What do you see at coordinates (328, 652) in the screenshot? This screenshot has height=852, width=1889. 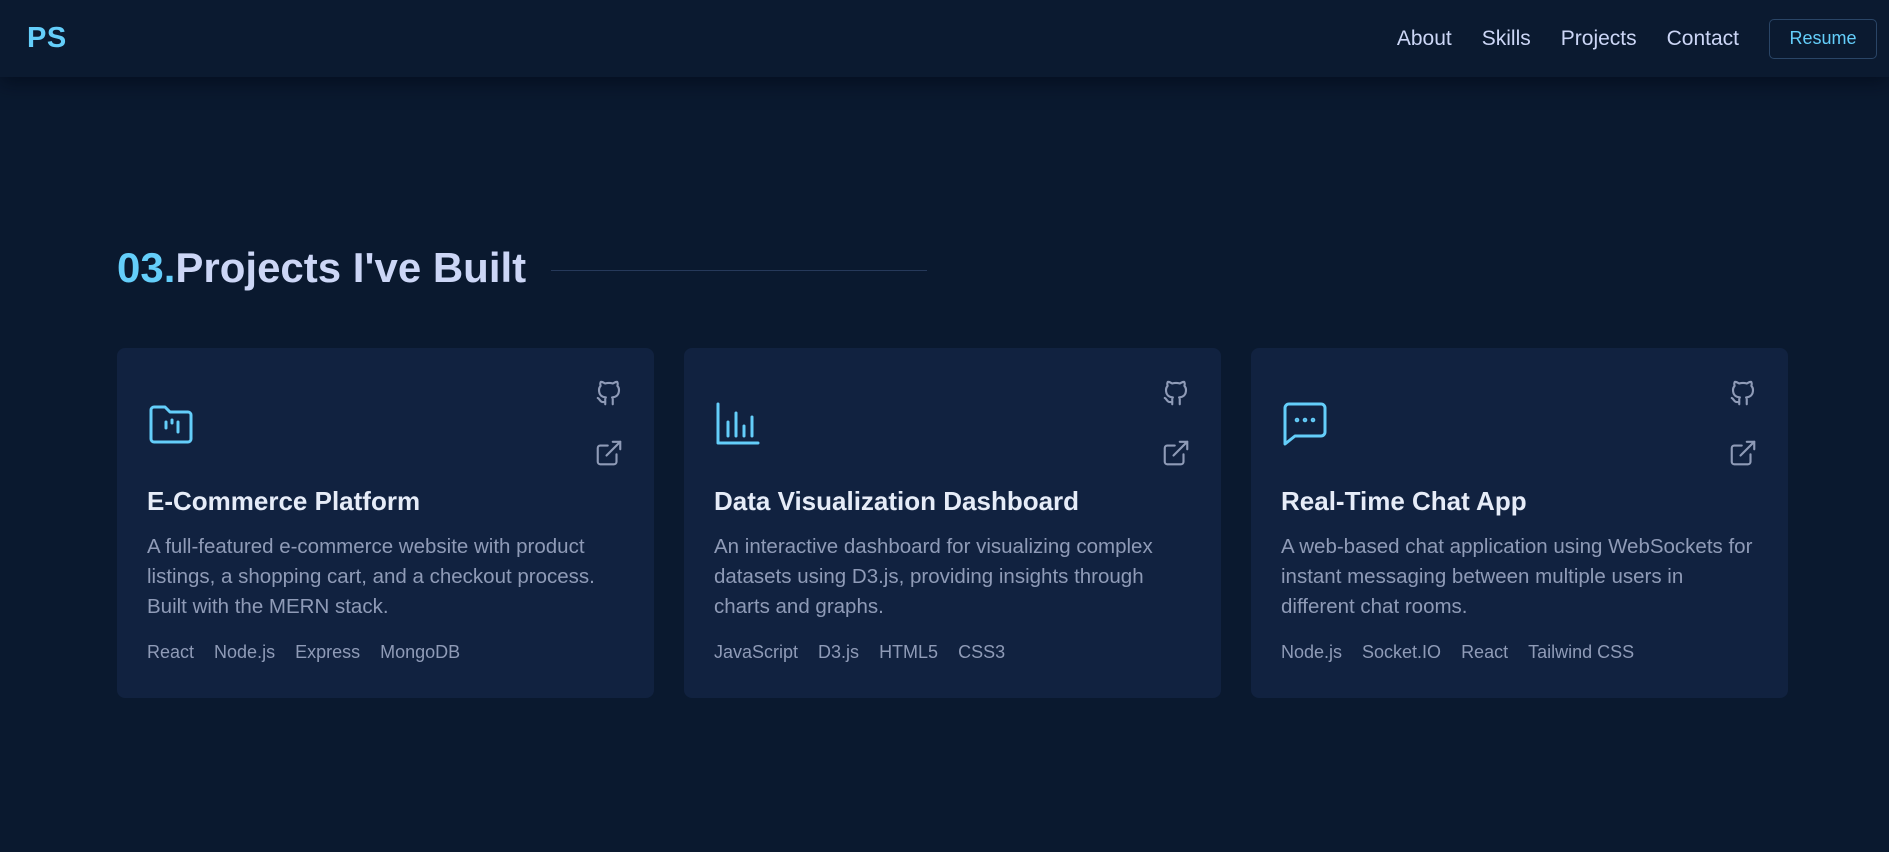 I see `tech-tag: Express` at bounding box center [328, 652].